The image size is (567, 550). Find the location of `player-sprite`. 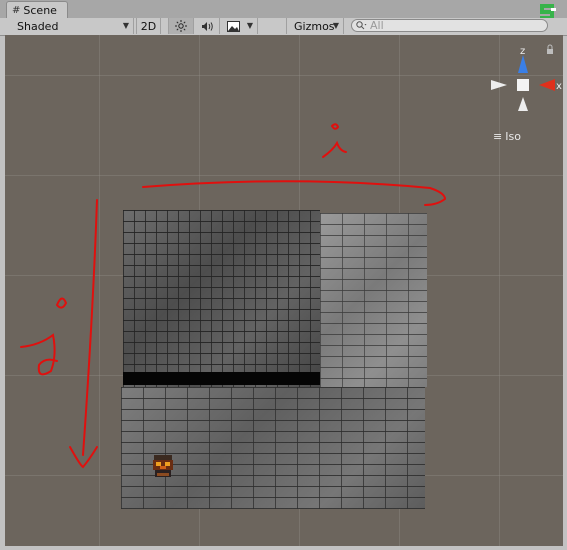

player-sprite is located at coordinates (163, 466).